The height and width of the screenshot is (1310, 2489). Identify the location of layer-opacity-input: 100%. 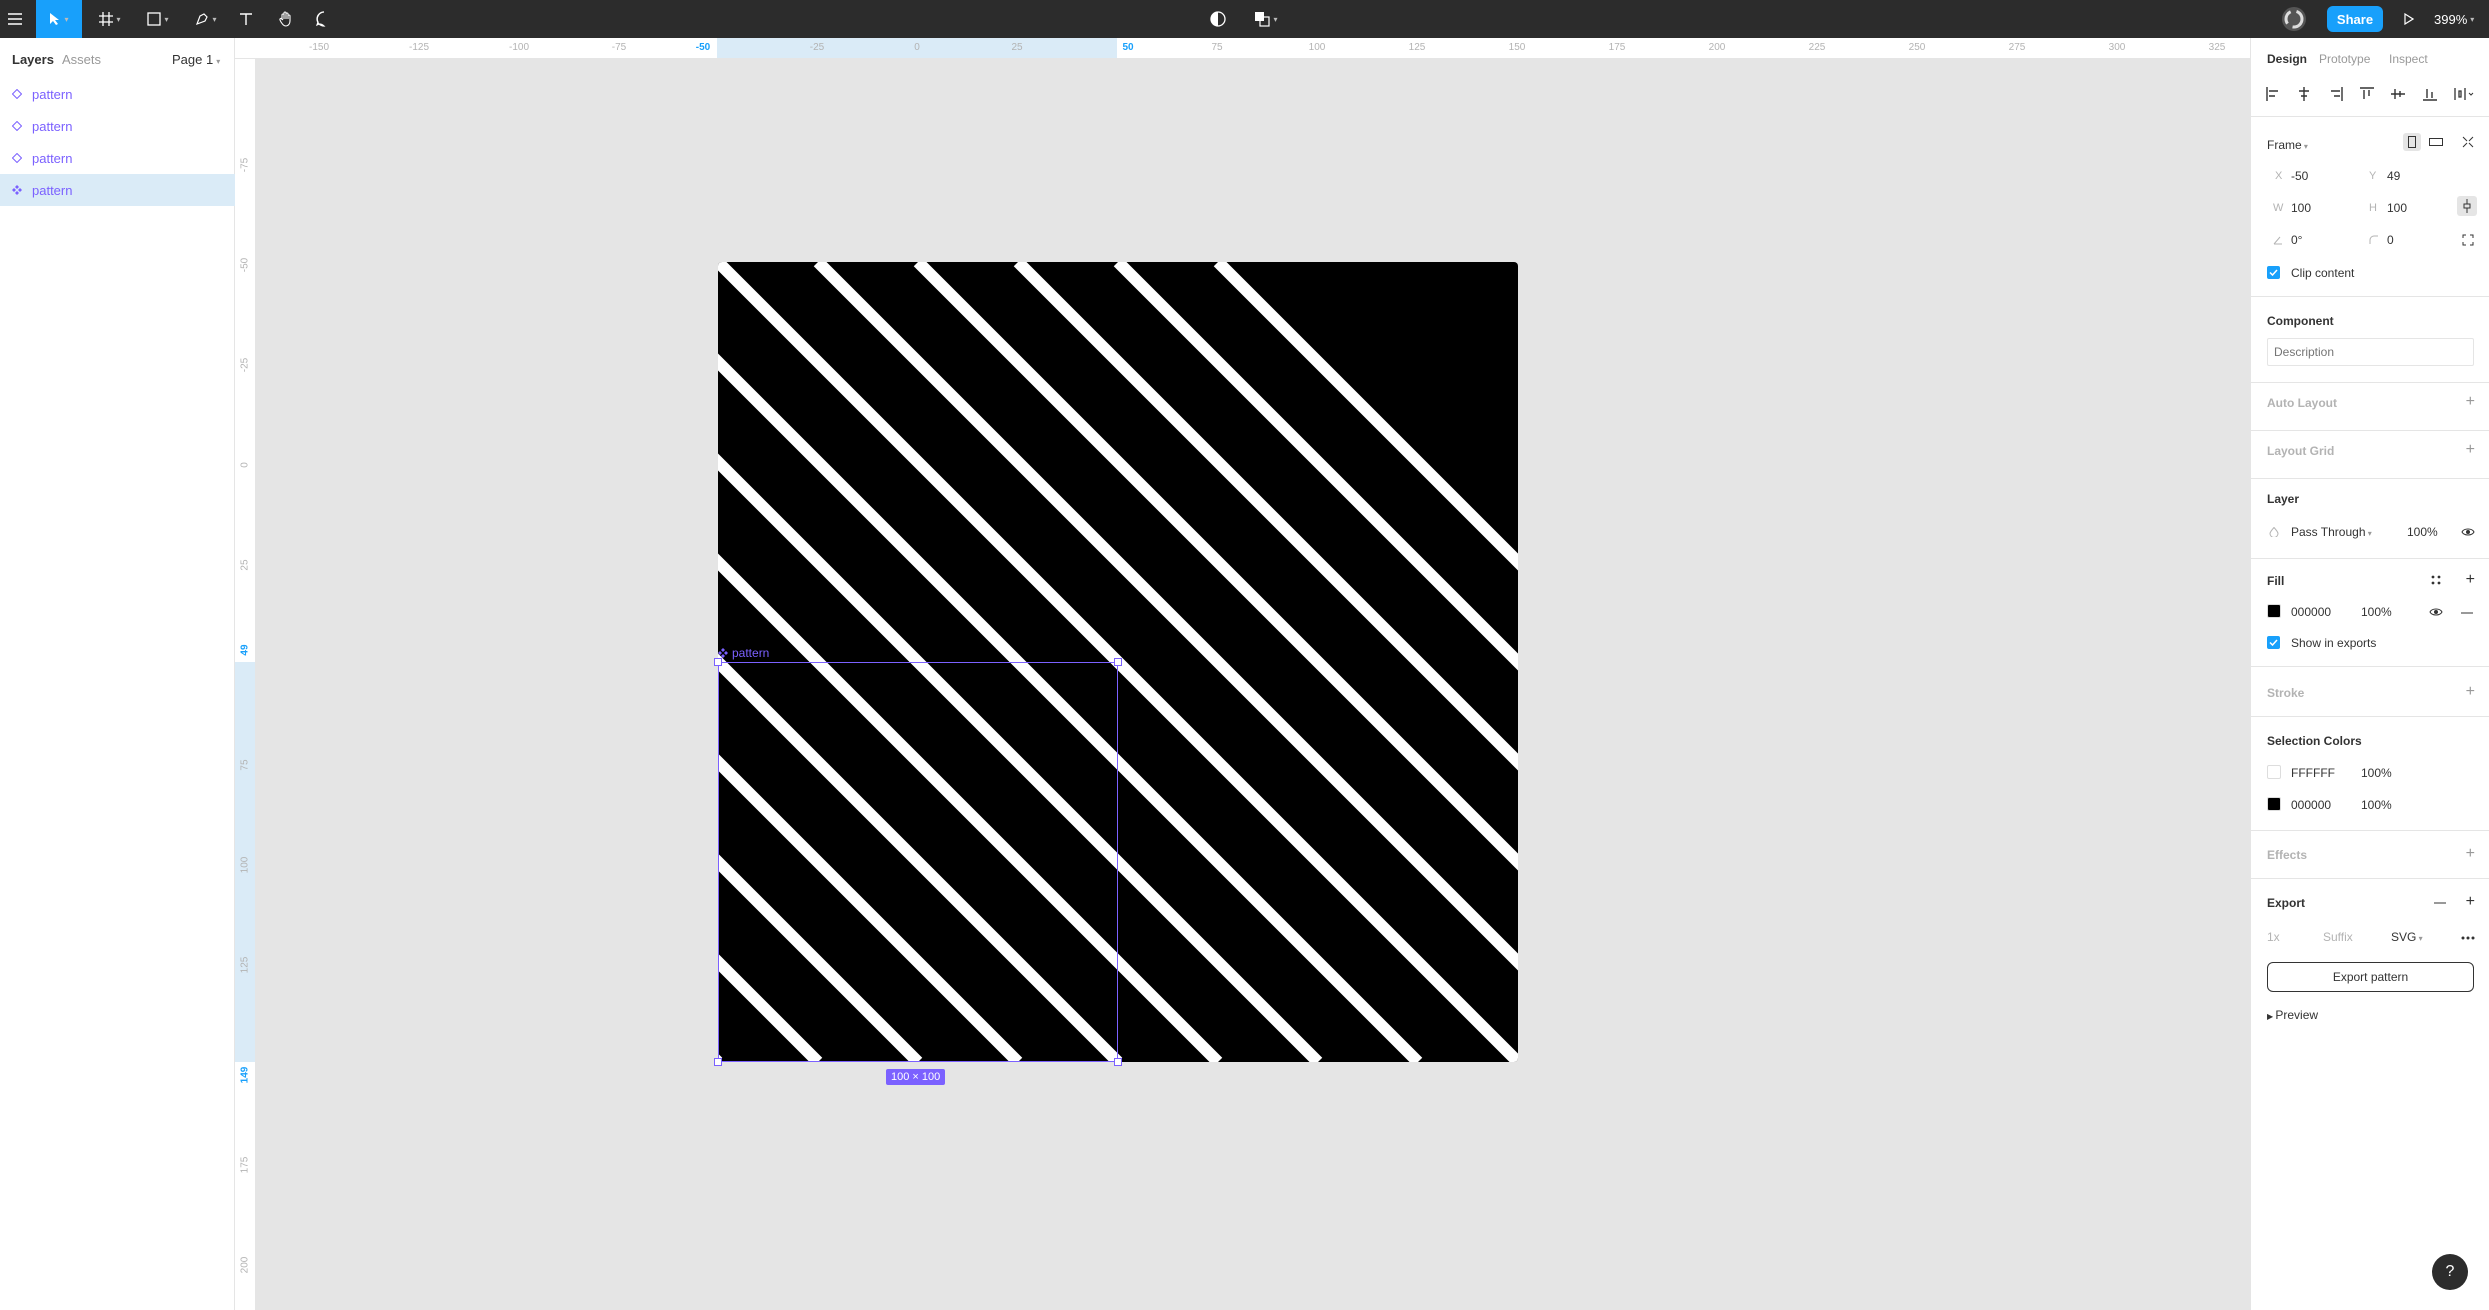
(2422, 532).